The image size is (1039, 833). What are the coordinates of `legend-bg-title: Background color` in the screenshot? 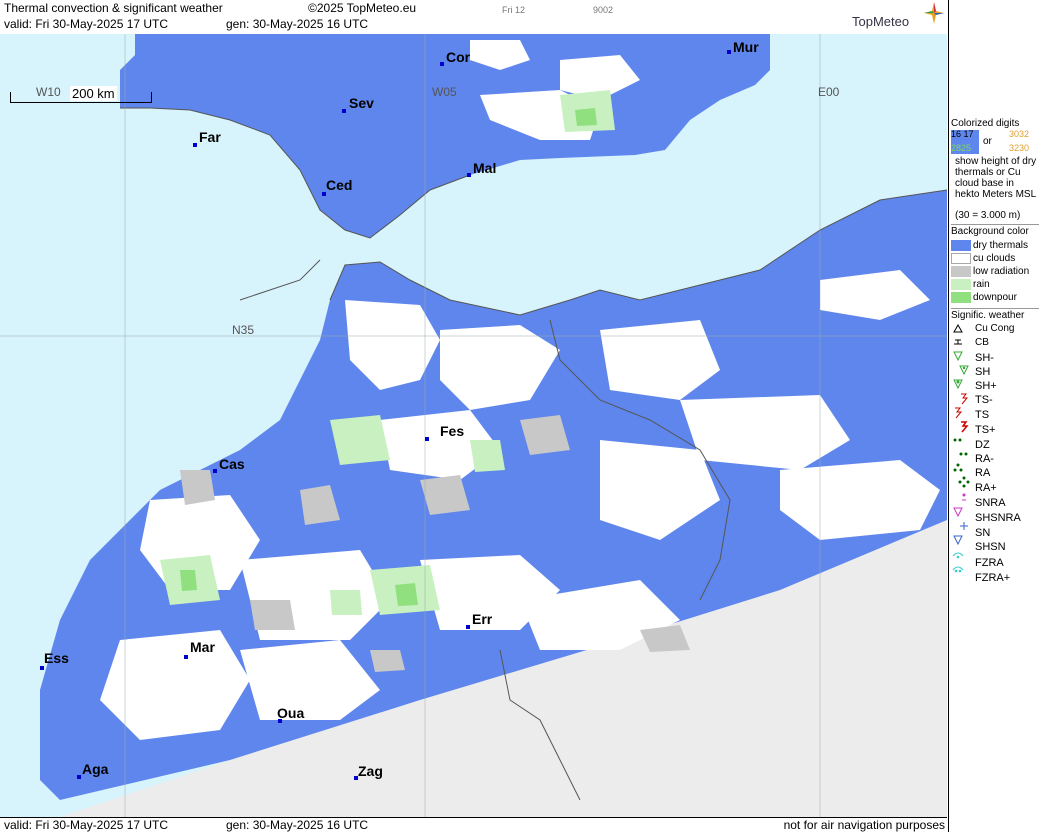 It's located at (990, 231).